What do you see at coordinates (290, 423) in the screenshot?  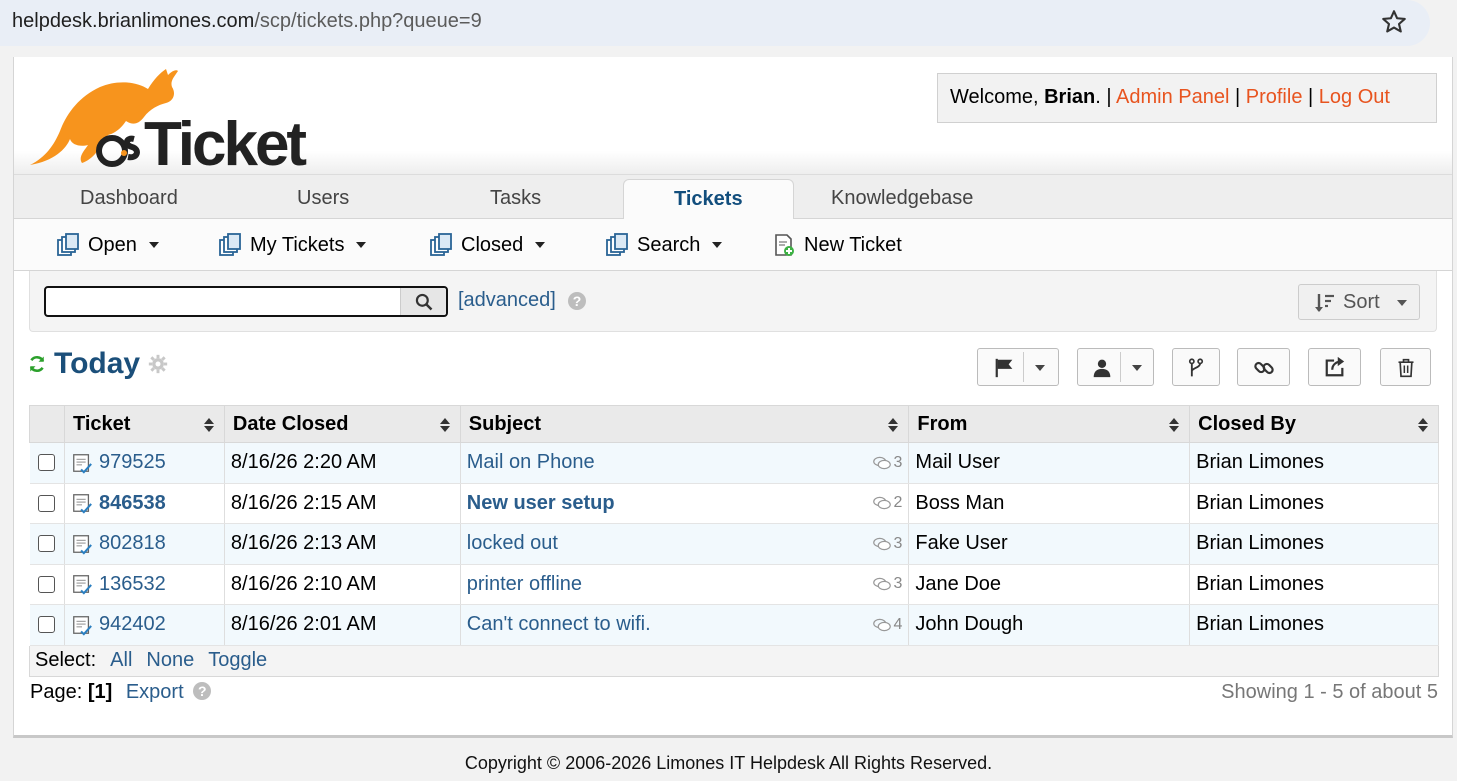 I see `header-label: Date Closed` at bounding box center [290, 423].